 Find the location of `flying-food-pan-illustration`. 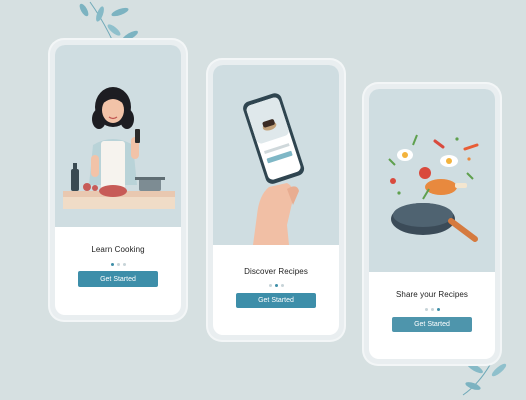

flying-food-pan-illustration is located at coordinates (433, 188).